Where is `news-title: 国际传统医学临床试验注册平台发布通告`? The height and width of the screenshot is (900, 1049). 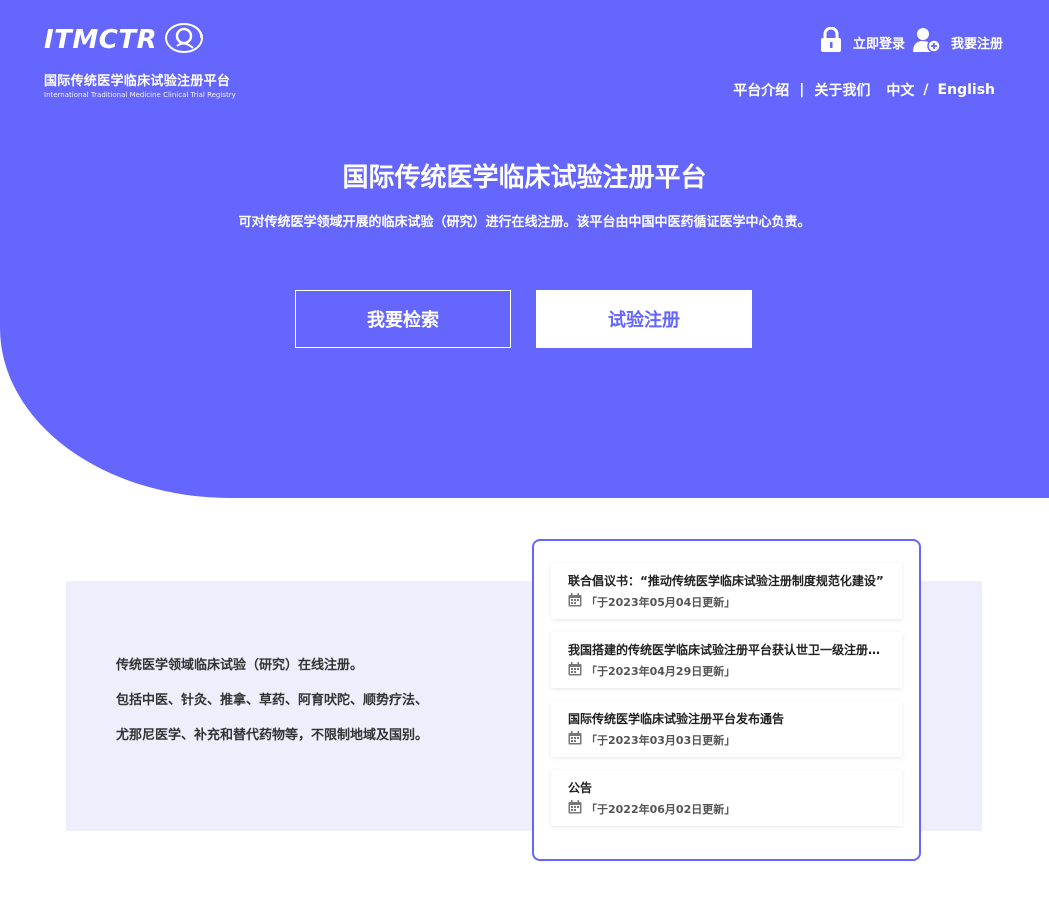
news-title: 国际传统医学临床试验注册平台发布通告 is located at coordinates (676, 719).